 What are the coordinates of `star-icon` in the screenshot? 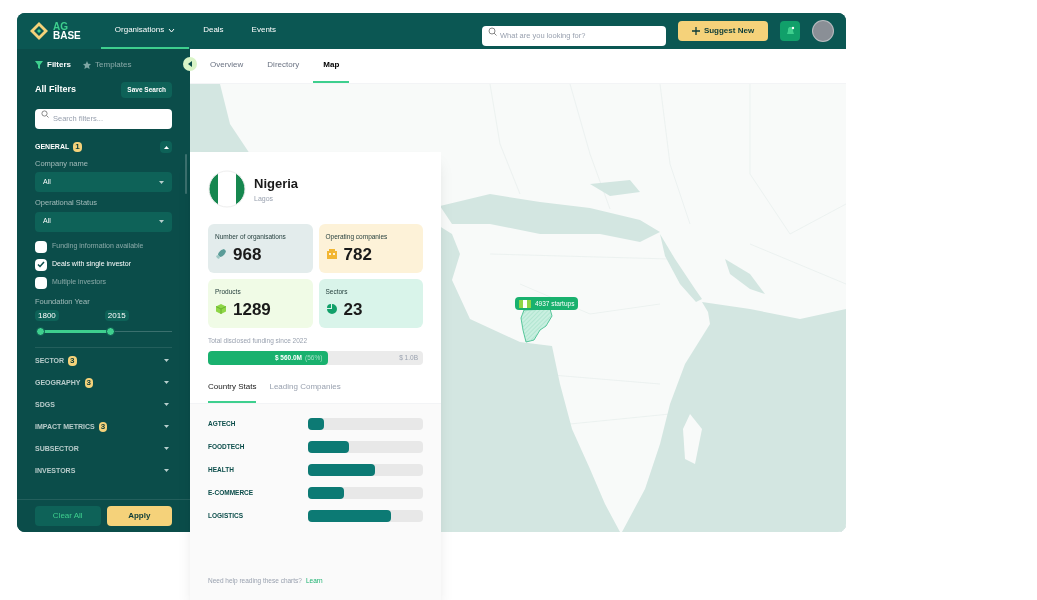 It's located at (87, 64).